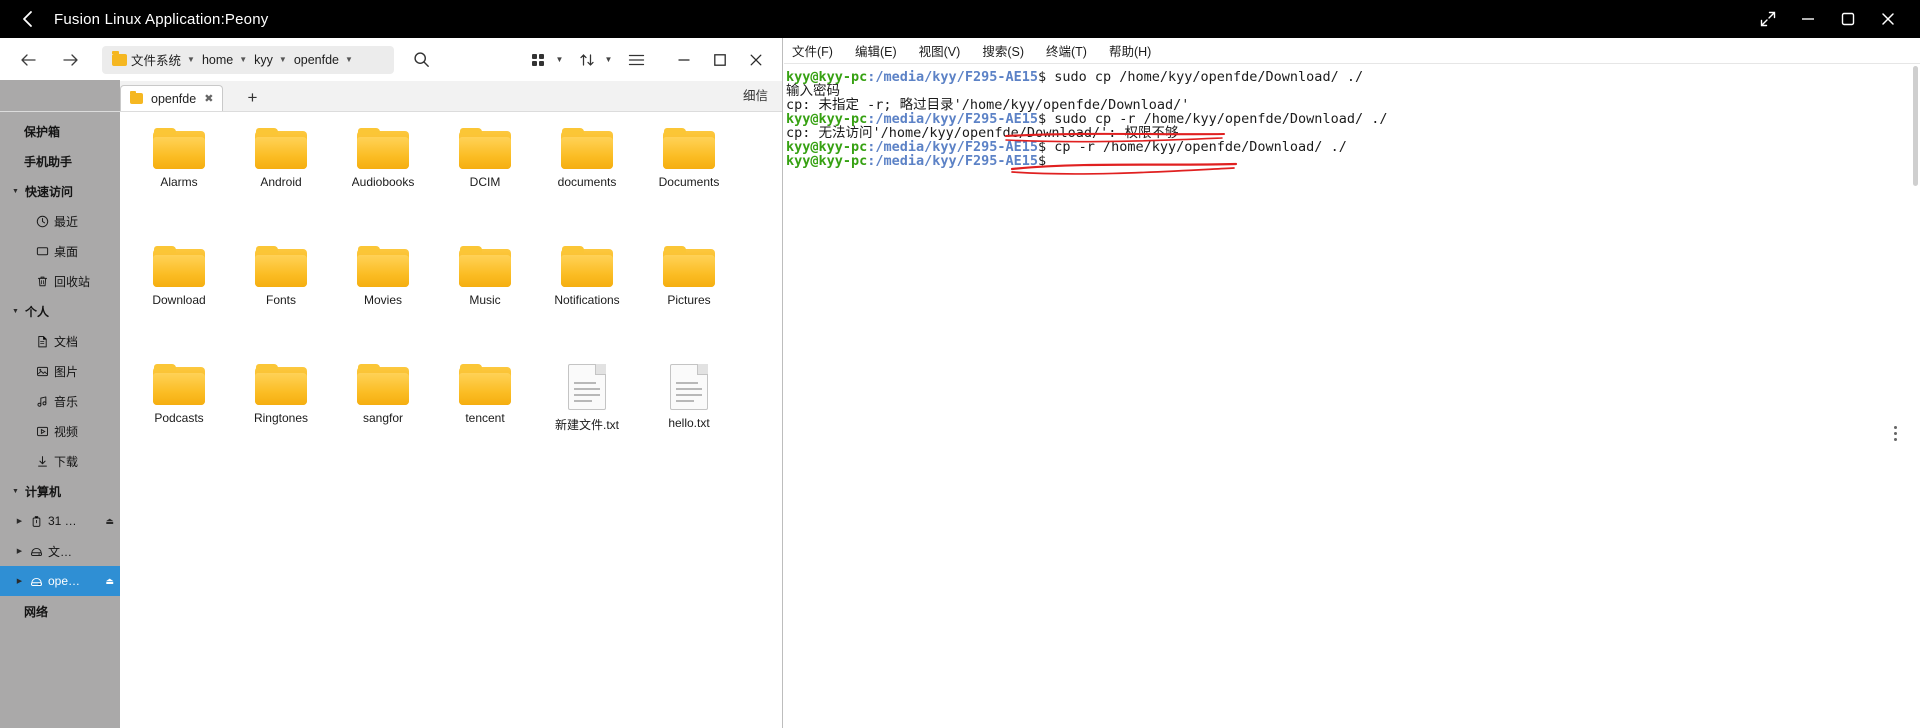  What do you see at coordinates (756, 60) in the screenshot?
I see `fm-close-icon` at bounding box center [756, 60].